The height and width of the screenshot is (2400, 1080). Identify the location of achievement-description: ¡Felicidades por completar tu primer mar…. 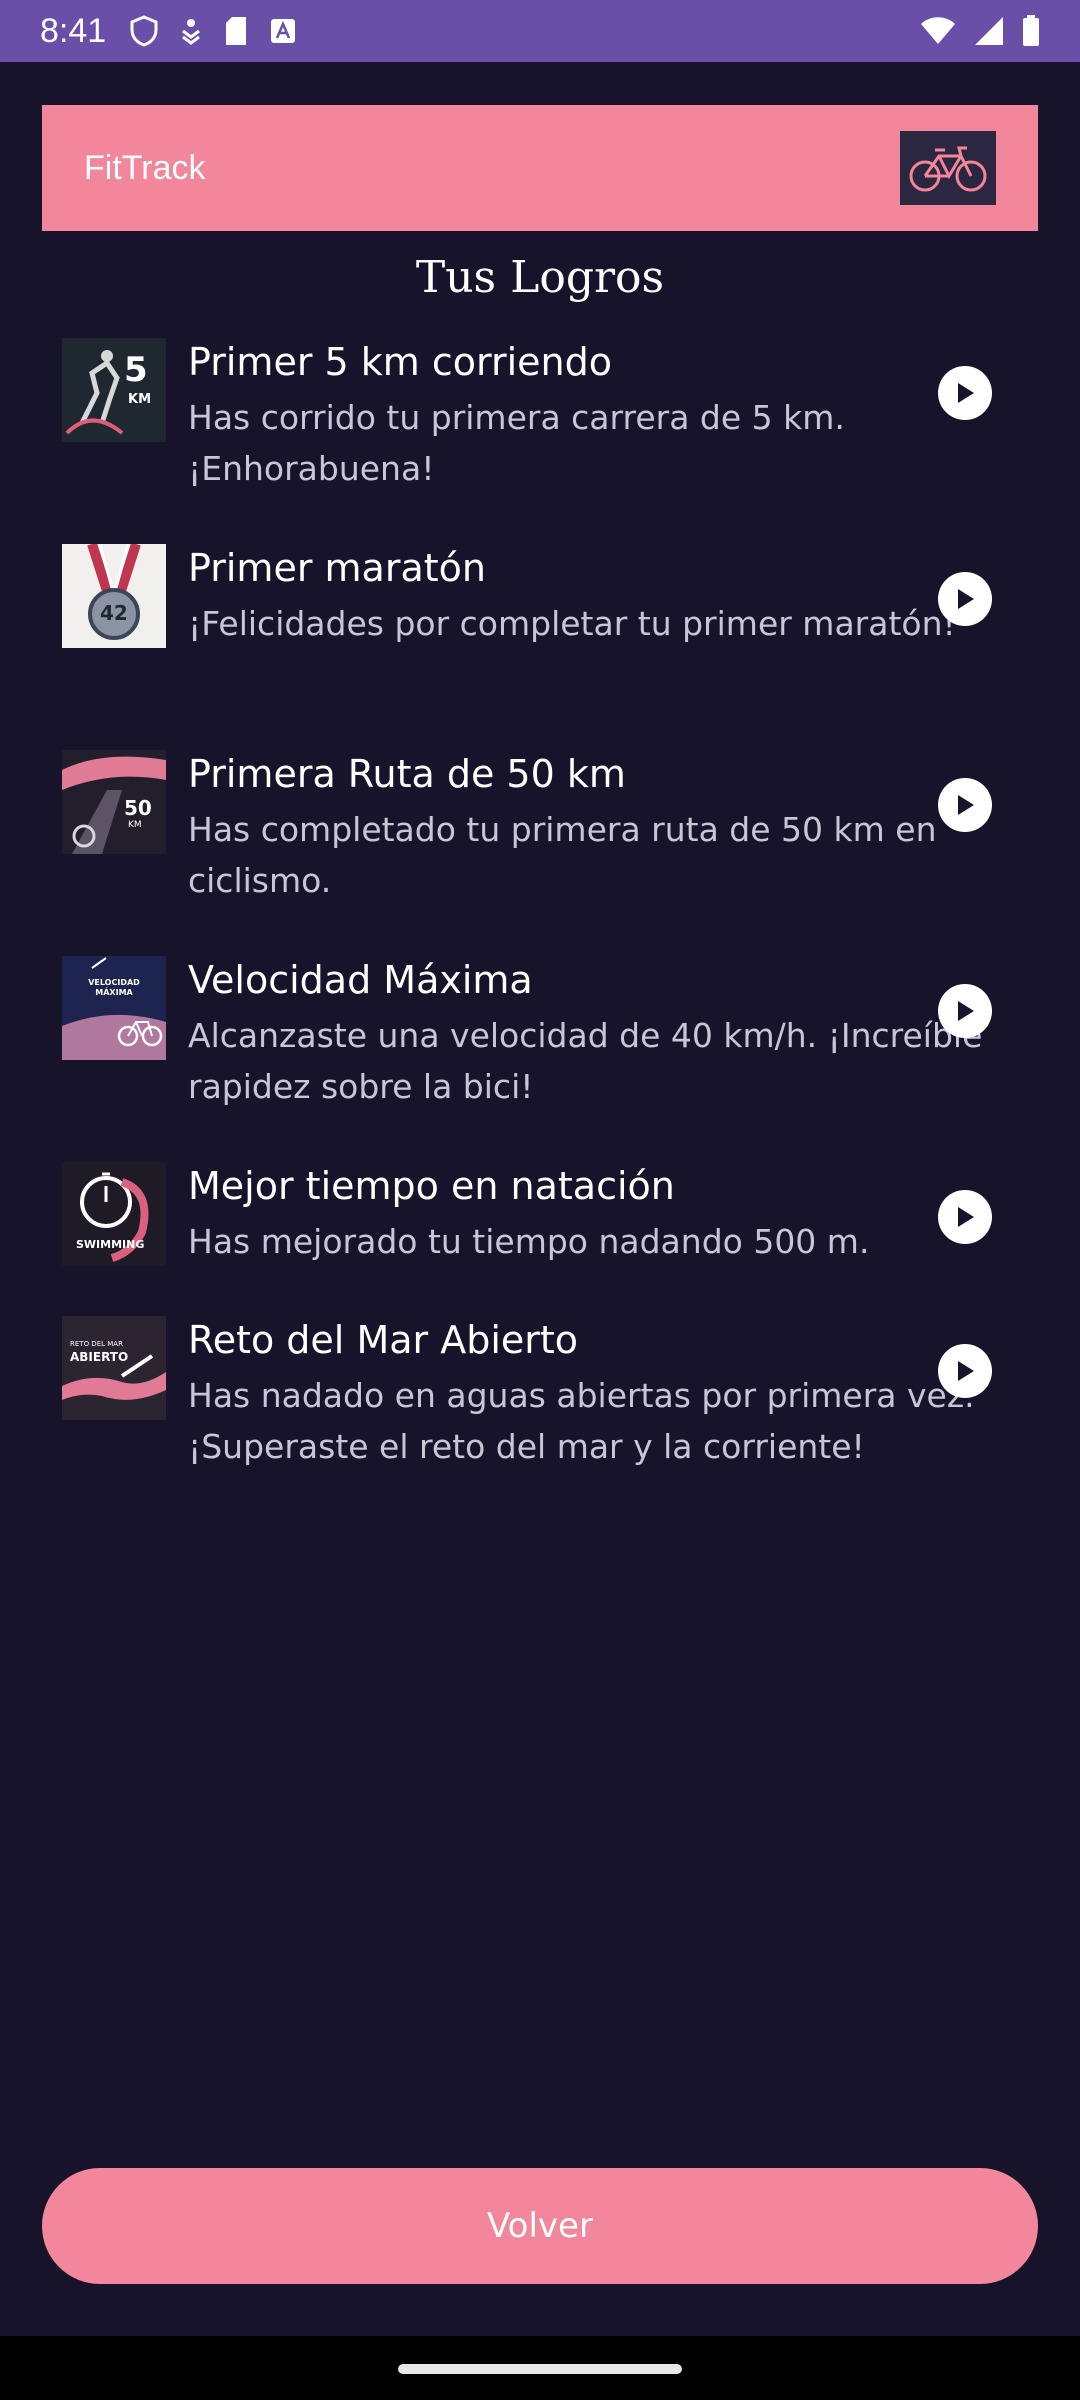
(572, 623).